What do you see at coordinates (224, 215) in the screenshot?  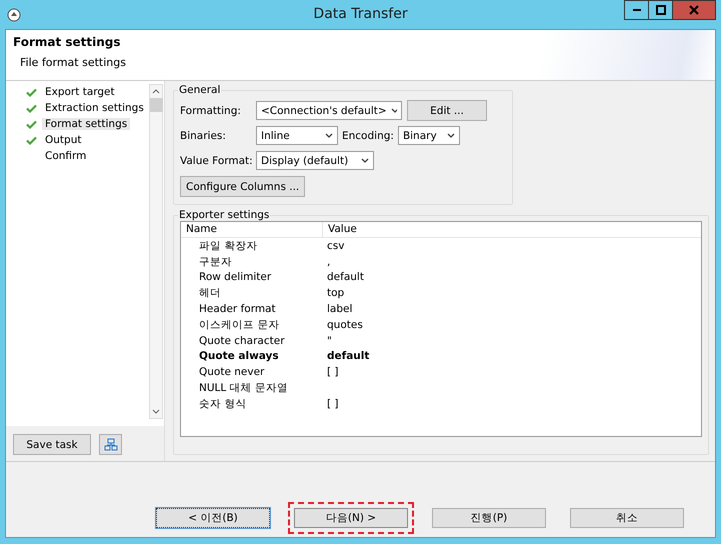 I see `group-legend: Exporter settings` at bounding box center [224, 215].